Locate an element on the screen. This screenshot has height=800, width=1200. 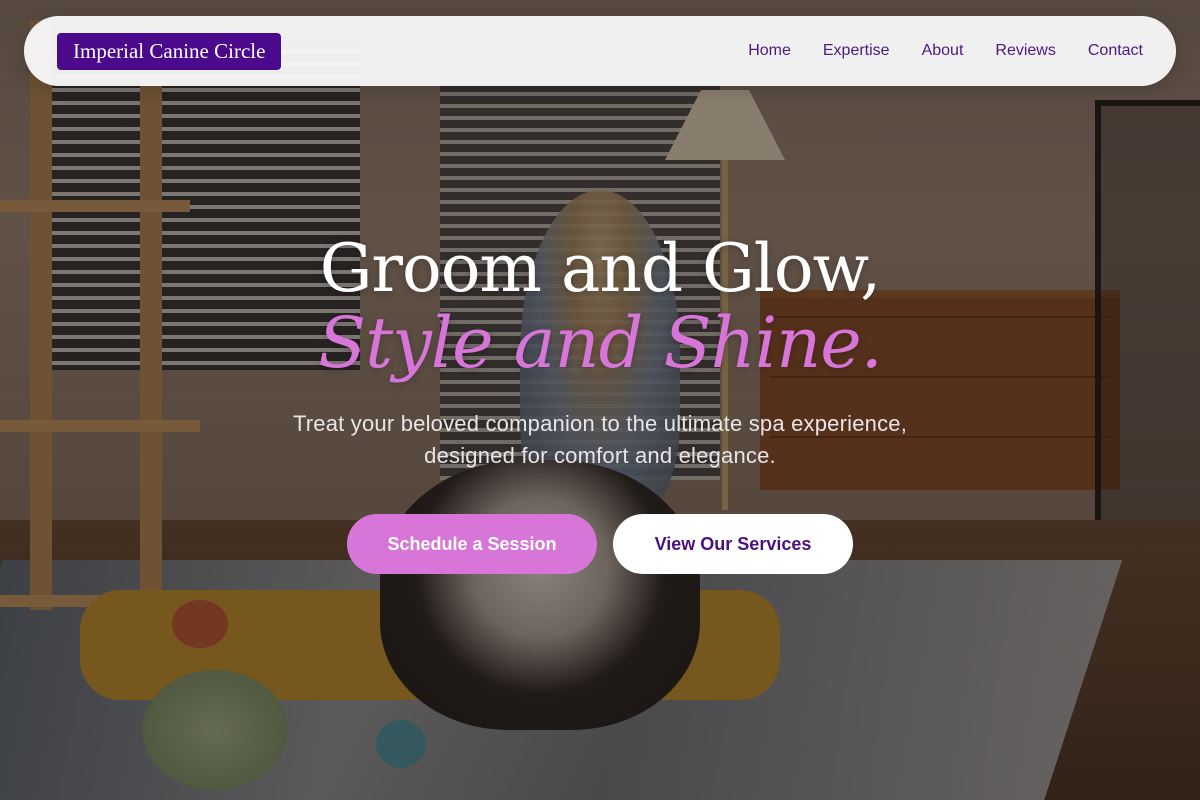
nav-link-about: About is located at coordinates (943, 51).